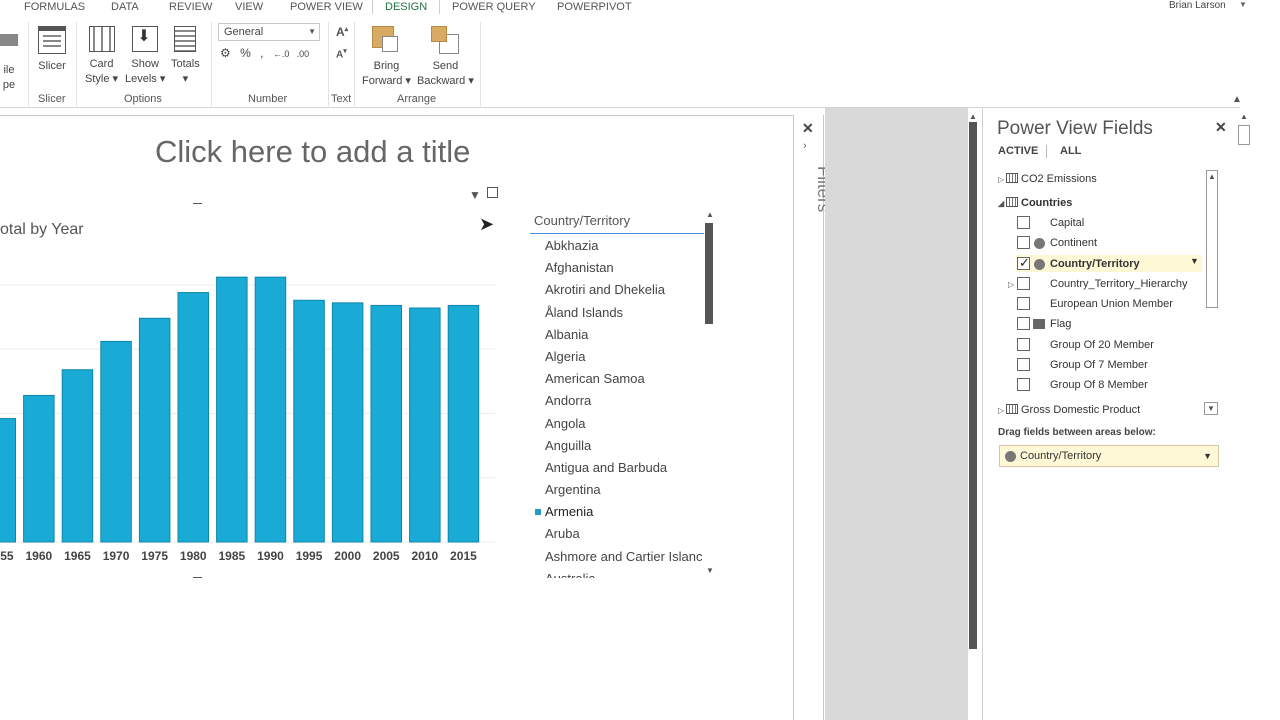 Image resolution: width=1280 pixels, height=720 pixels. What do you see at coordinates (1035, 203) in the screenshot?
I see `table-countries: ◢ Countries` at bounding box center [1035, 203].